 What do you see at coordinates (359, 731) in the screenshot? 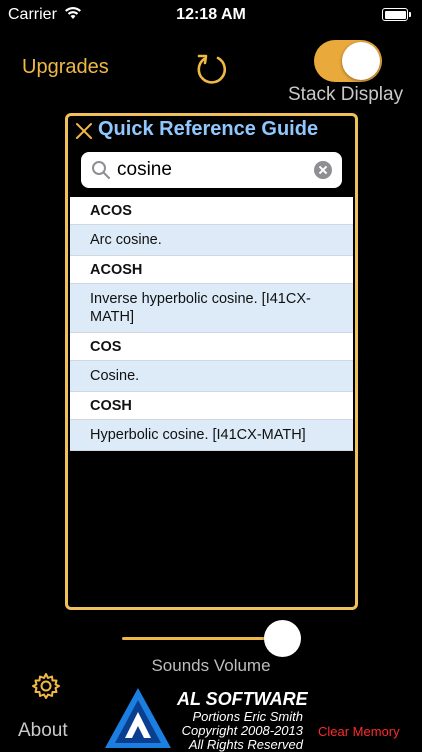
I see `clear-memory-button: Clear Memory` at bounding box center [359, 731].